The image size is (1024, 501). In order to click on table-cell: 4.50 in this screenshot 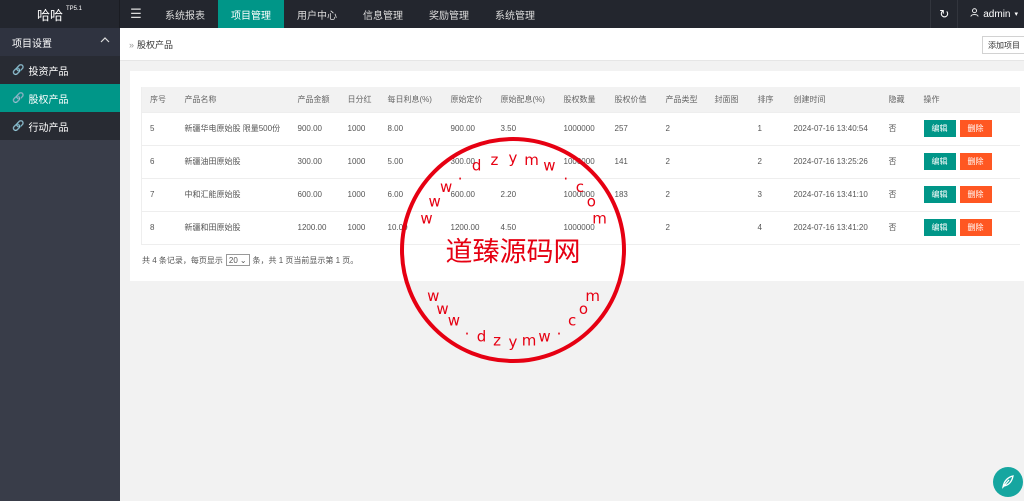, I will do `click(524, 228)`.